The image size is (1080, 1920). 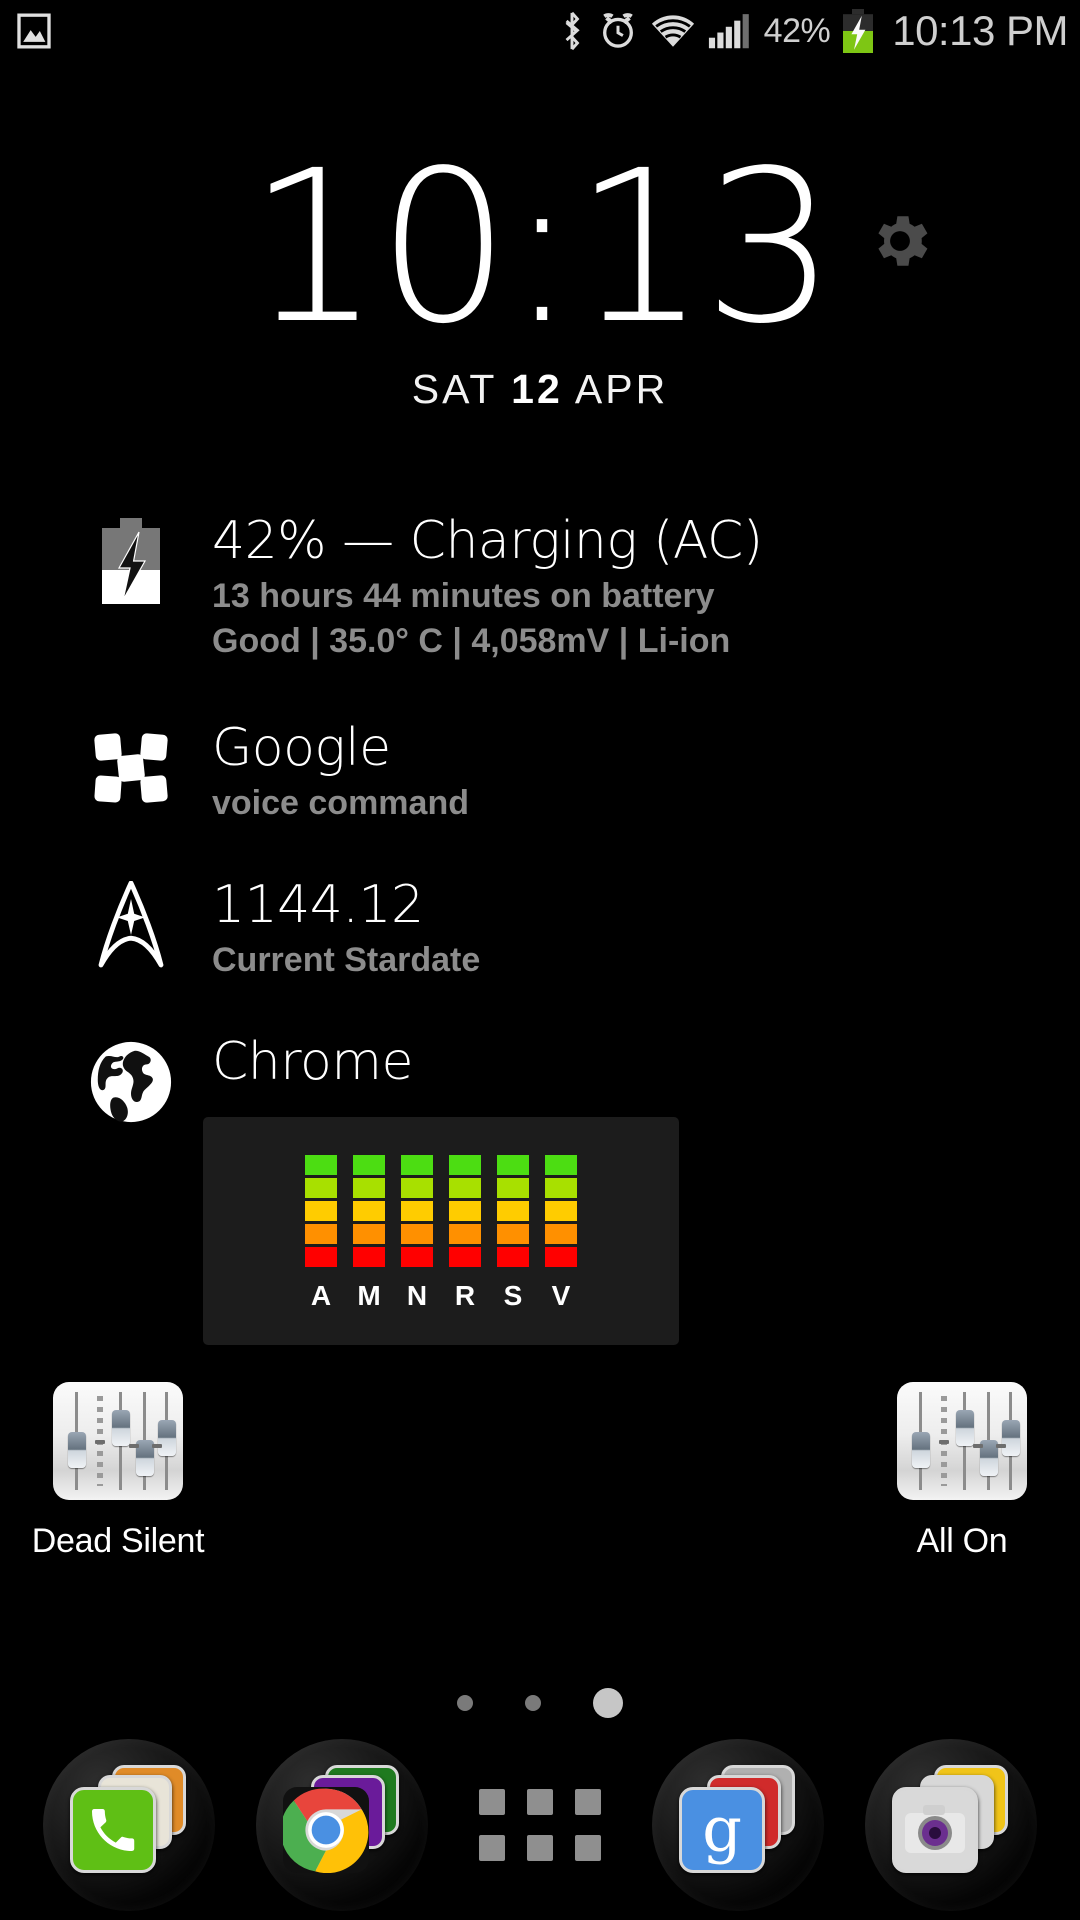 I want to click on dock: g, so click(x=540, y=1825).